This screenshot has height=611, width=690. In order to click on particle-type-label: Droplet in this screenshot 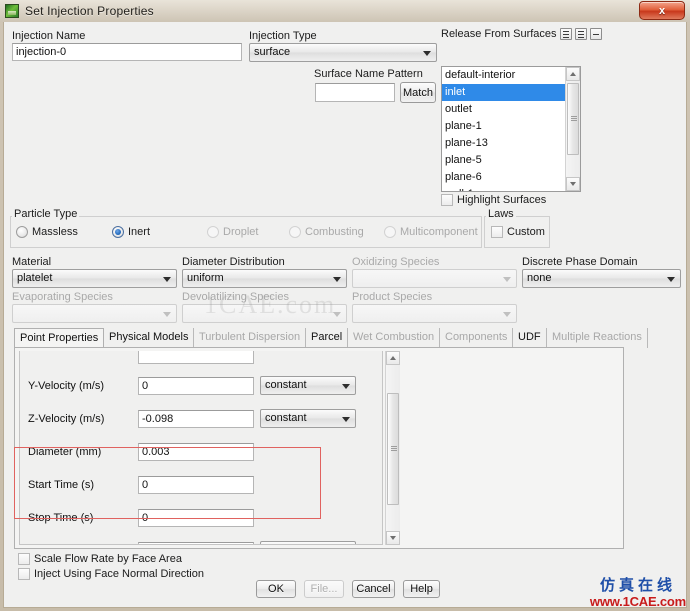, I will do `click(241, 232)`.